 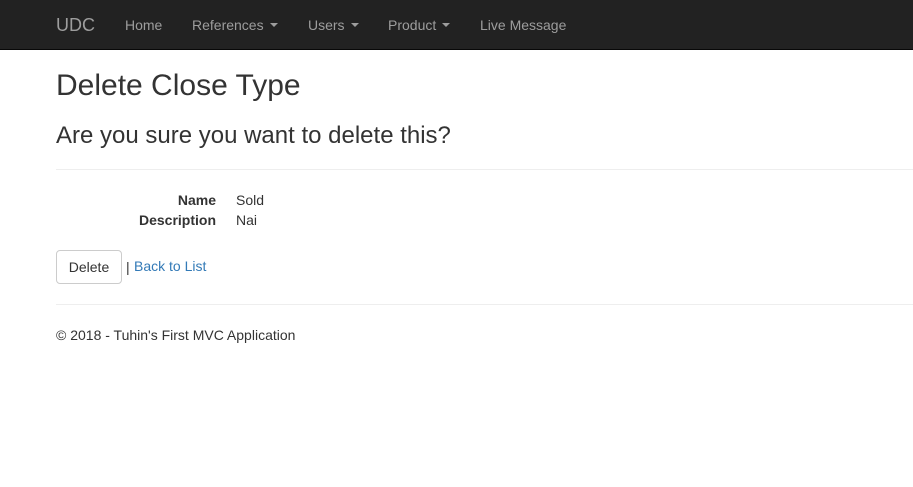 I want to click on nav-home-label: Home, so click(x=144, y=25).